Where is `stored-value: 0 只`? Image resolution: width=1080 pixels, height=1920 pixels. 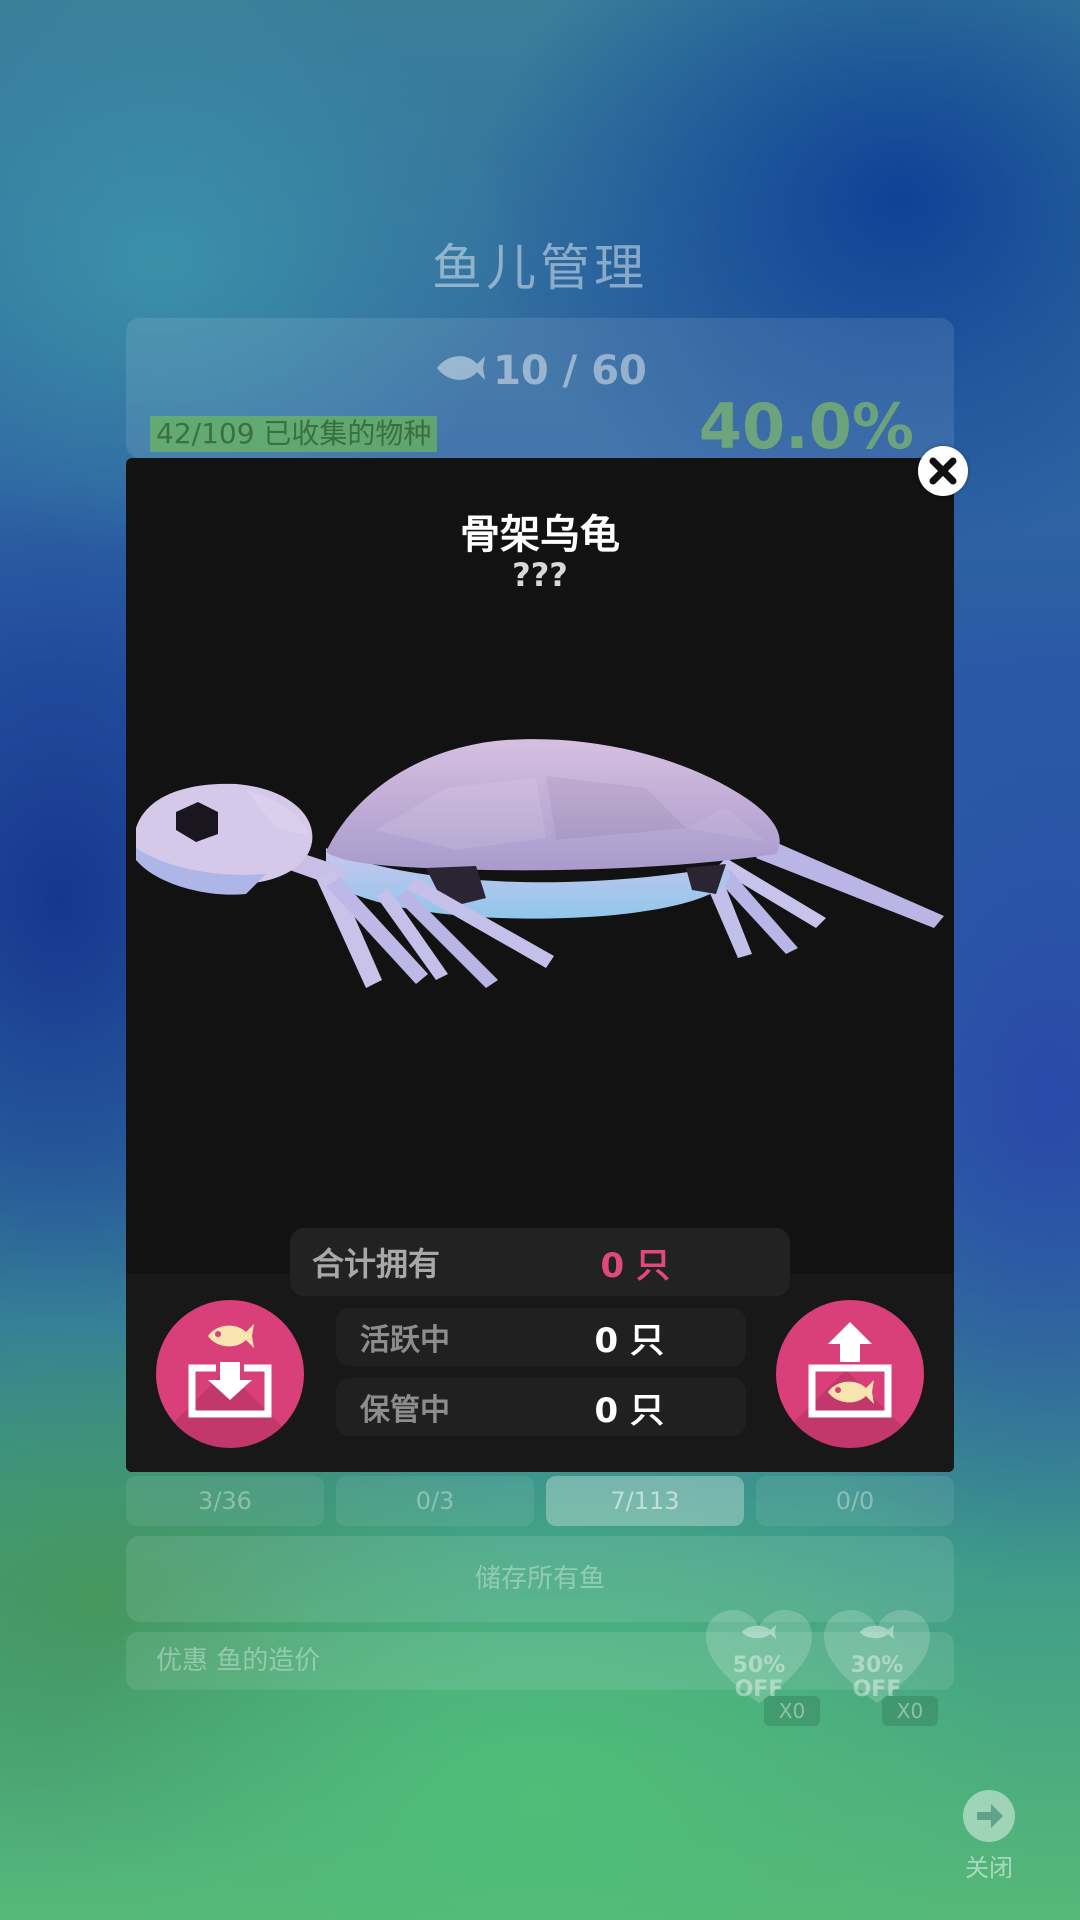 stored-value: 0 只 is located at coordinates (629, 1410).